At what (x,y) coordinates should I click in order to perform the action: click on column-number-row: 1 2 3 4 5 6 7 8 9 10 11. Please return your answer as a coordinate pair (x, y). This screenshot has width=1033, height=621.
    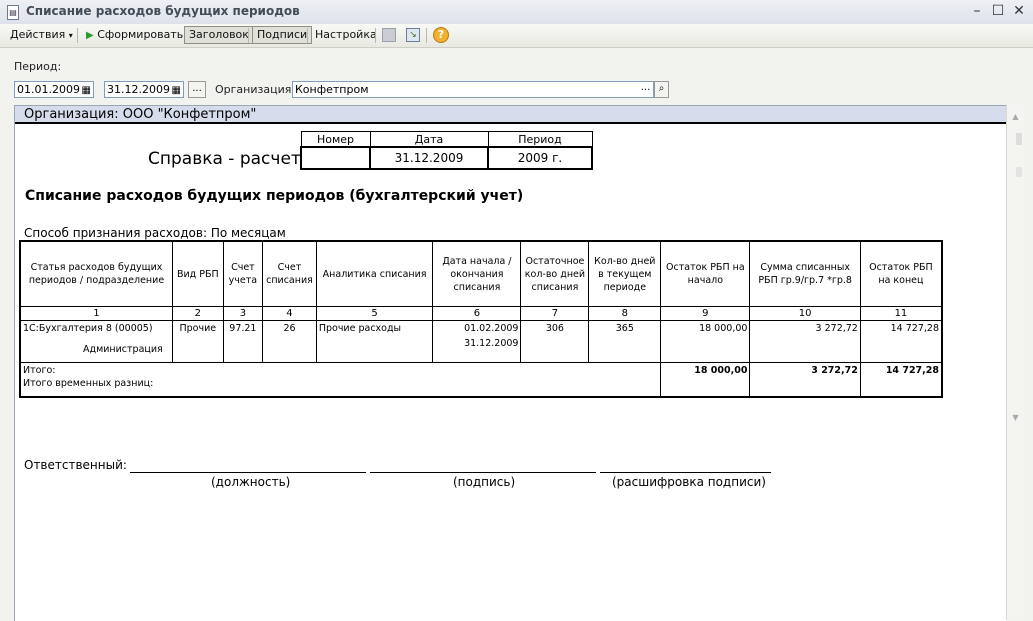
    Looking at the image, I should click on (481, 313).